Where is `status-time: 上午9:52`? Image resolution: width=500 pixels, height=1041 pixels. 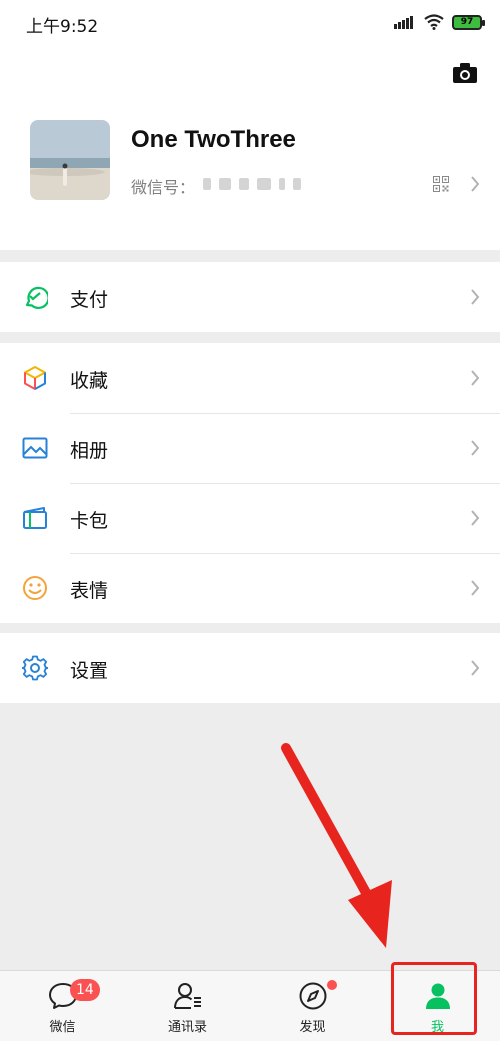
status-time: 上午9:52 is located at coordinates (62, 27).